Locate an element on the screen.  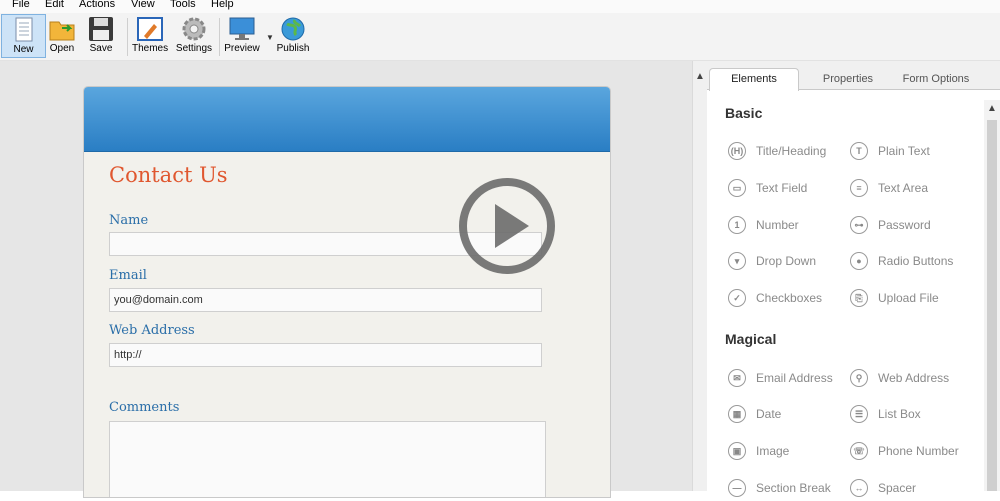
new-button: New is located at coordinates (23, 36).